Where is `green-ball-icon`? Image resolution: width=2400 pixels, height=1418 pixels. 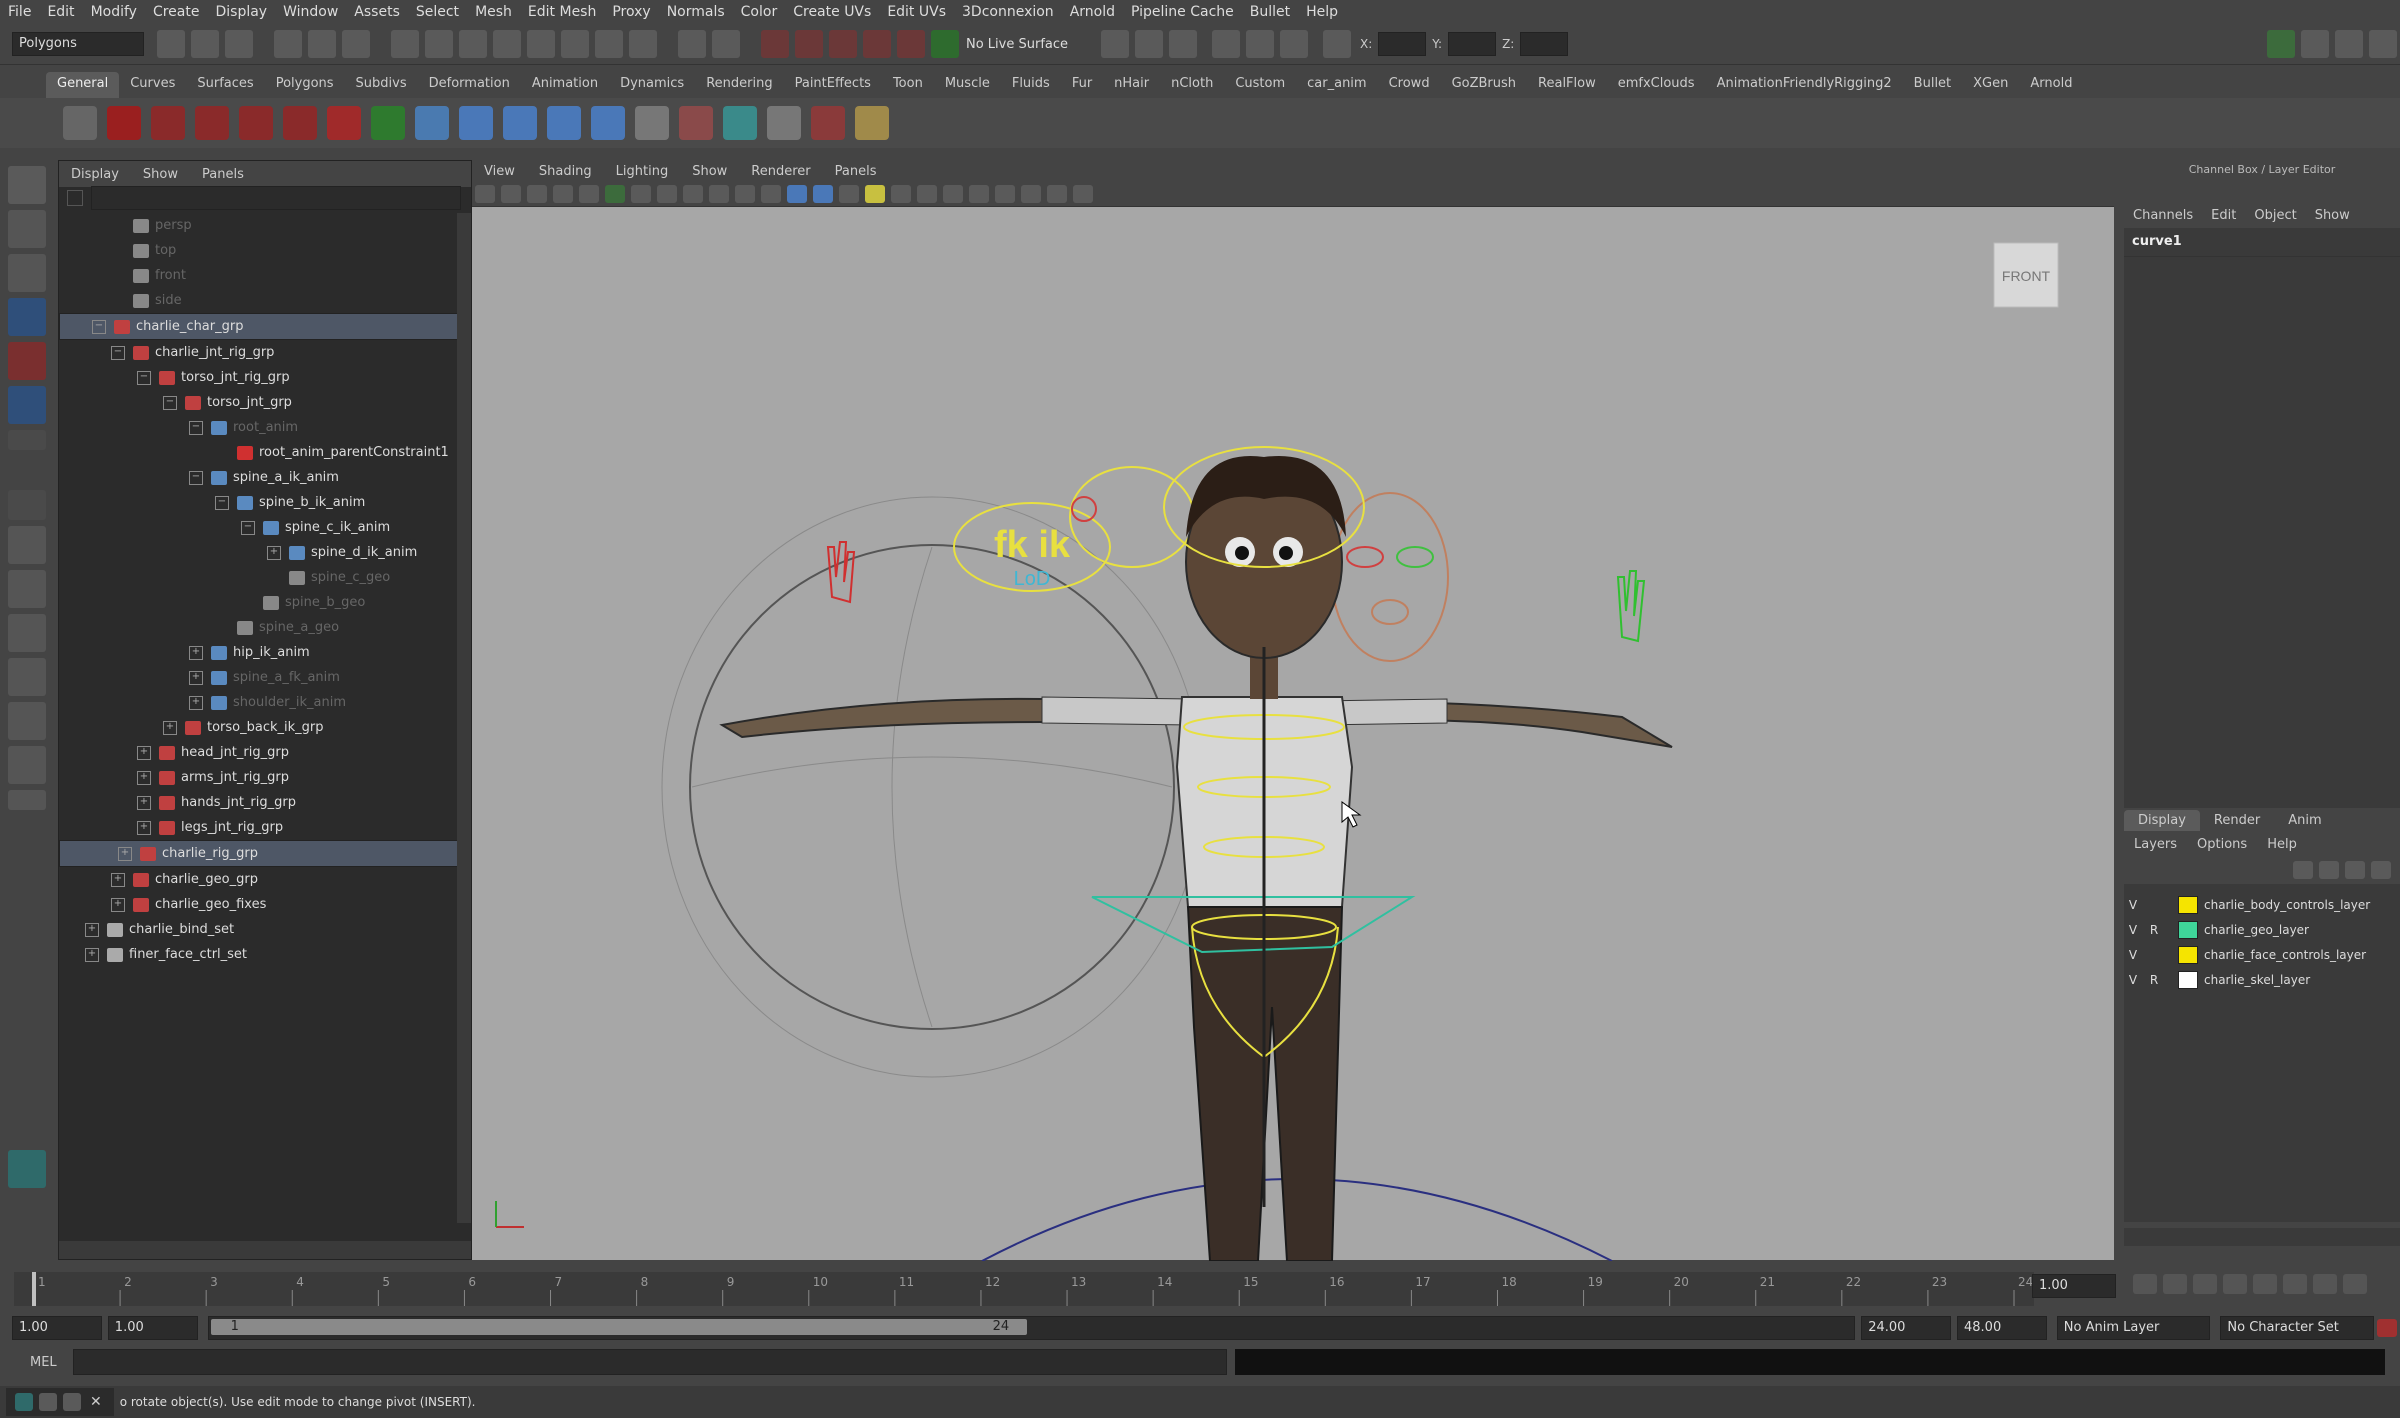
green-ball-icon is located at coordinates (388, 123).